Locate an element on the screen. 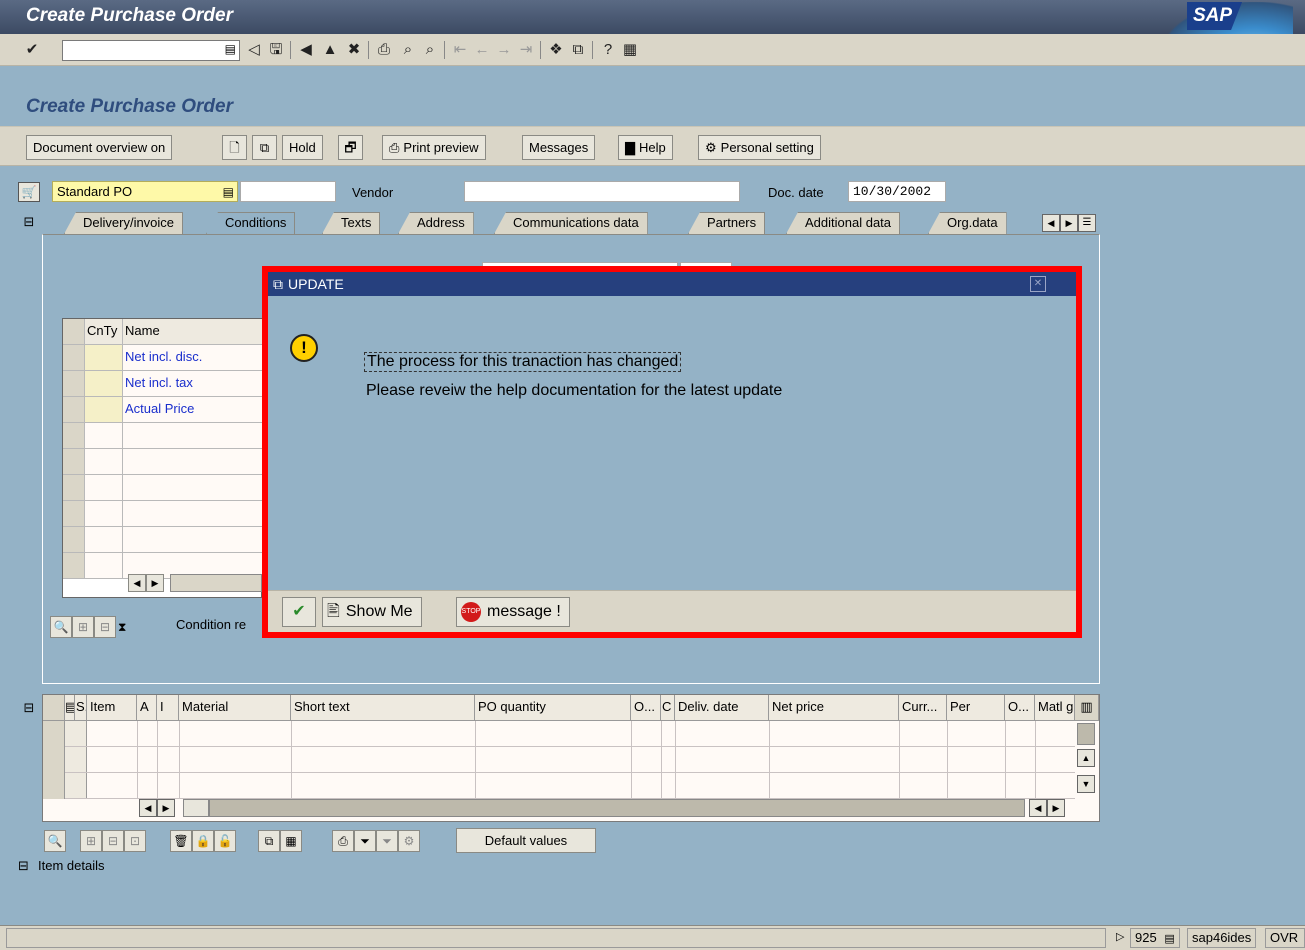  row-selector-column is located at coordinates (54, 760).